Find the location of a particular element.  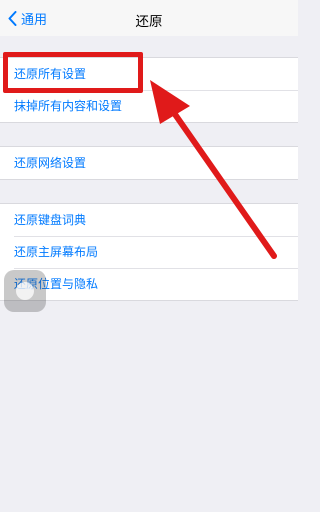

assistive-touch-icon is located at coordinates (25, 291).